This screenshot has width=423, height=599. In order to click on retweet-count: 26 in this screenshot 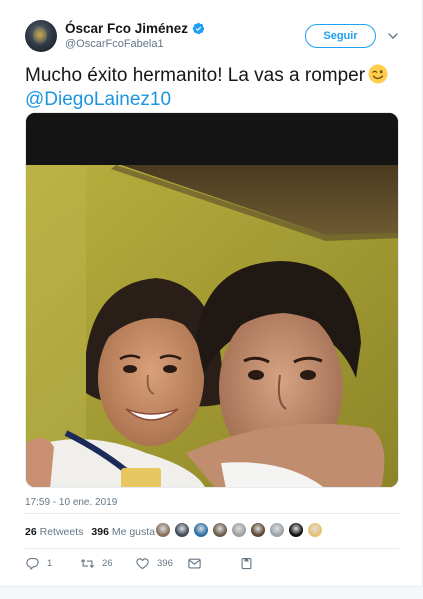, I will do `click(107, 563)`.